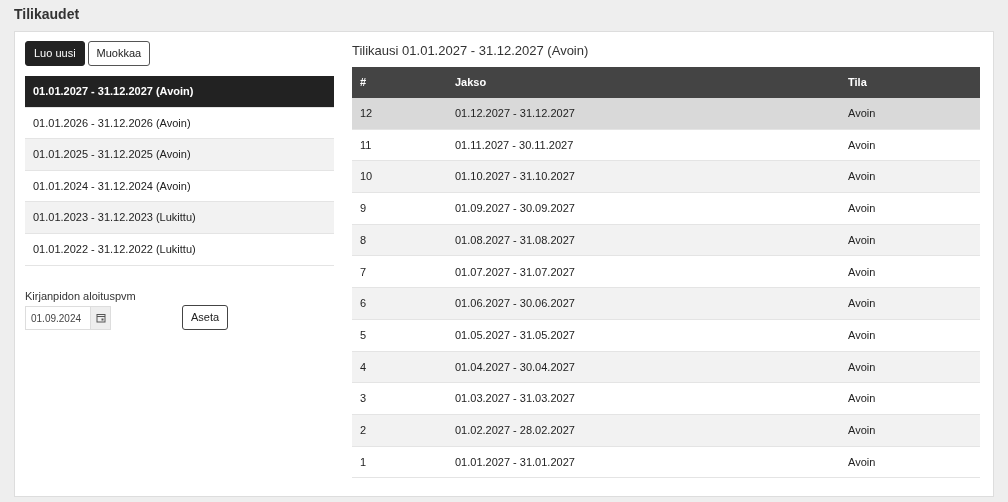 This screenshot has height=502, width=1008. What do you see at coordinates (81, 296) in the screenshot?
I see `field-label: Kirjanpidon aloituspvm` at bounding box center [81, 296].